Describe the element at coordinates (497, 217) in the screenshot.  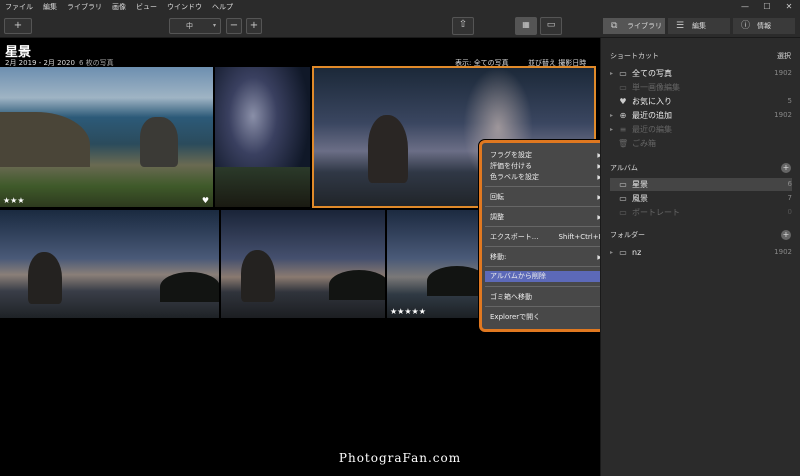
I see `menu-item-label: 調整` at that location.